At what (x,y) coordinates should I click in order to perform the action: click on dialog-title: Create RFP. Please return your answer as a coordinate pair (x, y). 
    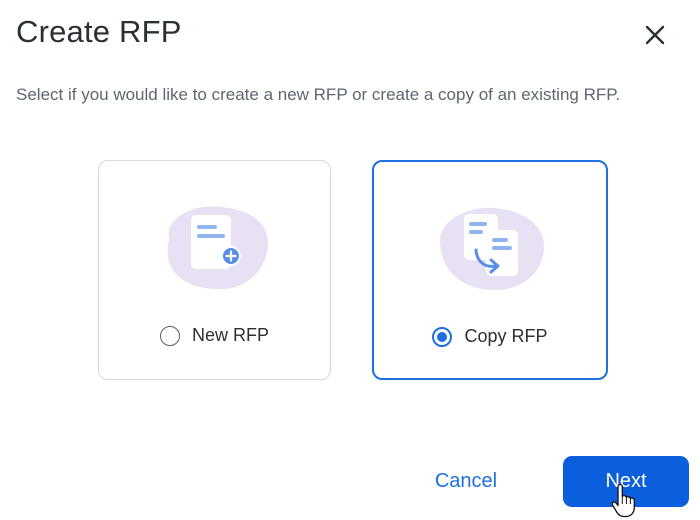
    Looking at the image, I should click on (99, 31).